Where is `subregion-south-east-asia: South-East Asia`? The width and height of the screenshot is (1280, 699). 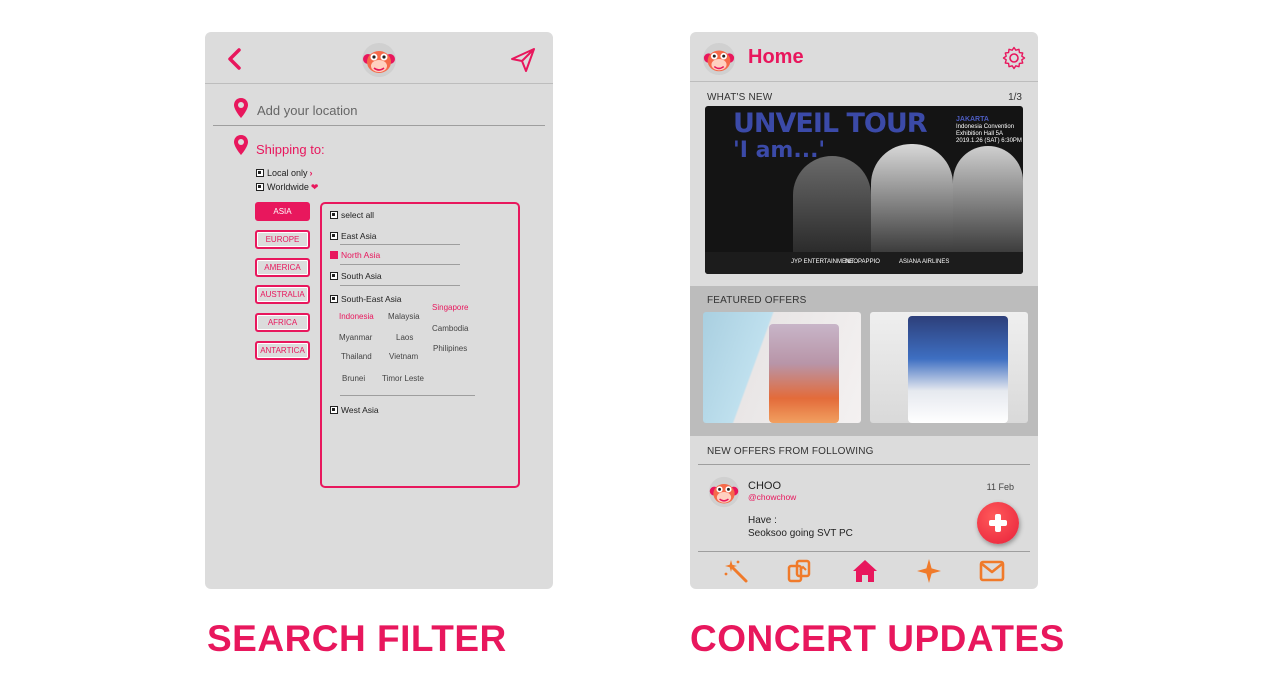 subregion-south-east-asia: South-East Asia is located at coordinates (365, 299).